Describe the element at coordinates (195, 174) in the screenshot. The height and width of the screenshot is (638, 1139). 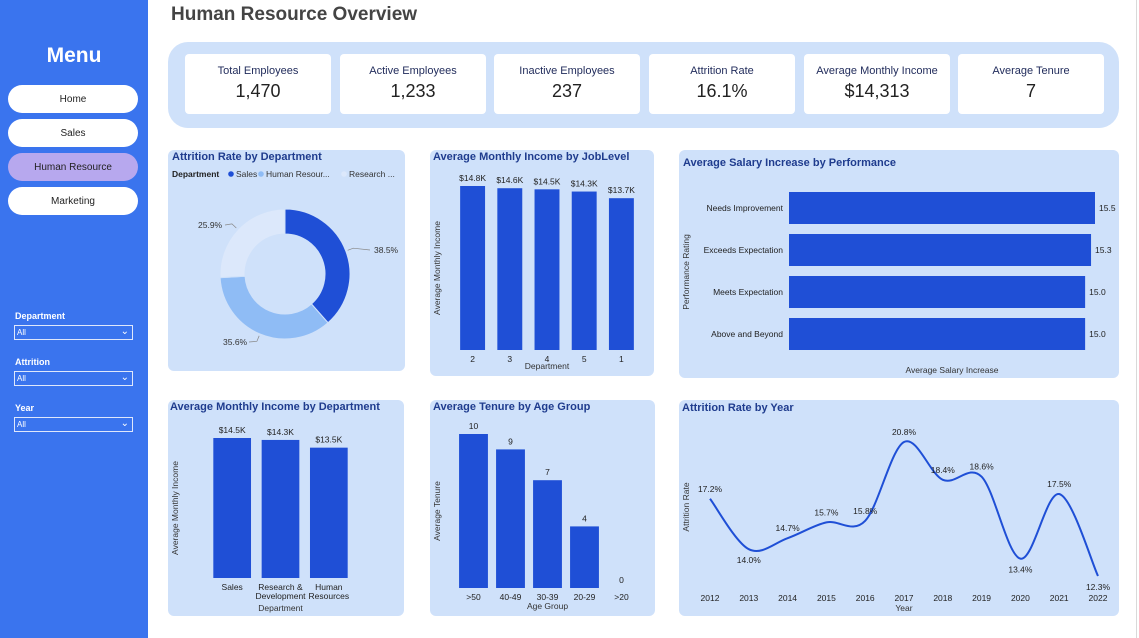
I see `legend-title: Department` at that location.